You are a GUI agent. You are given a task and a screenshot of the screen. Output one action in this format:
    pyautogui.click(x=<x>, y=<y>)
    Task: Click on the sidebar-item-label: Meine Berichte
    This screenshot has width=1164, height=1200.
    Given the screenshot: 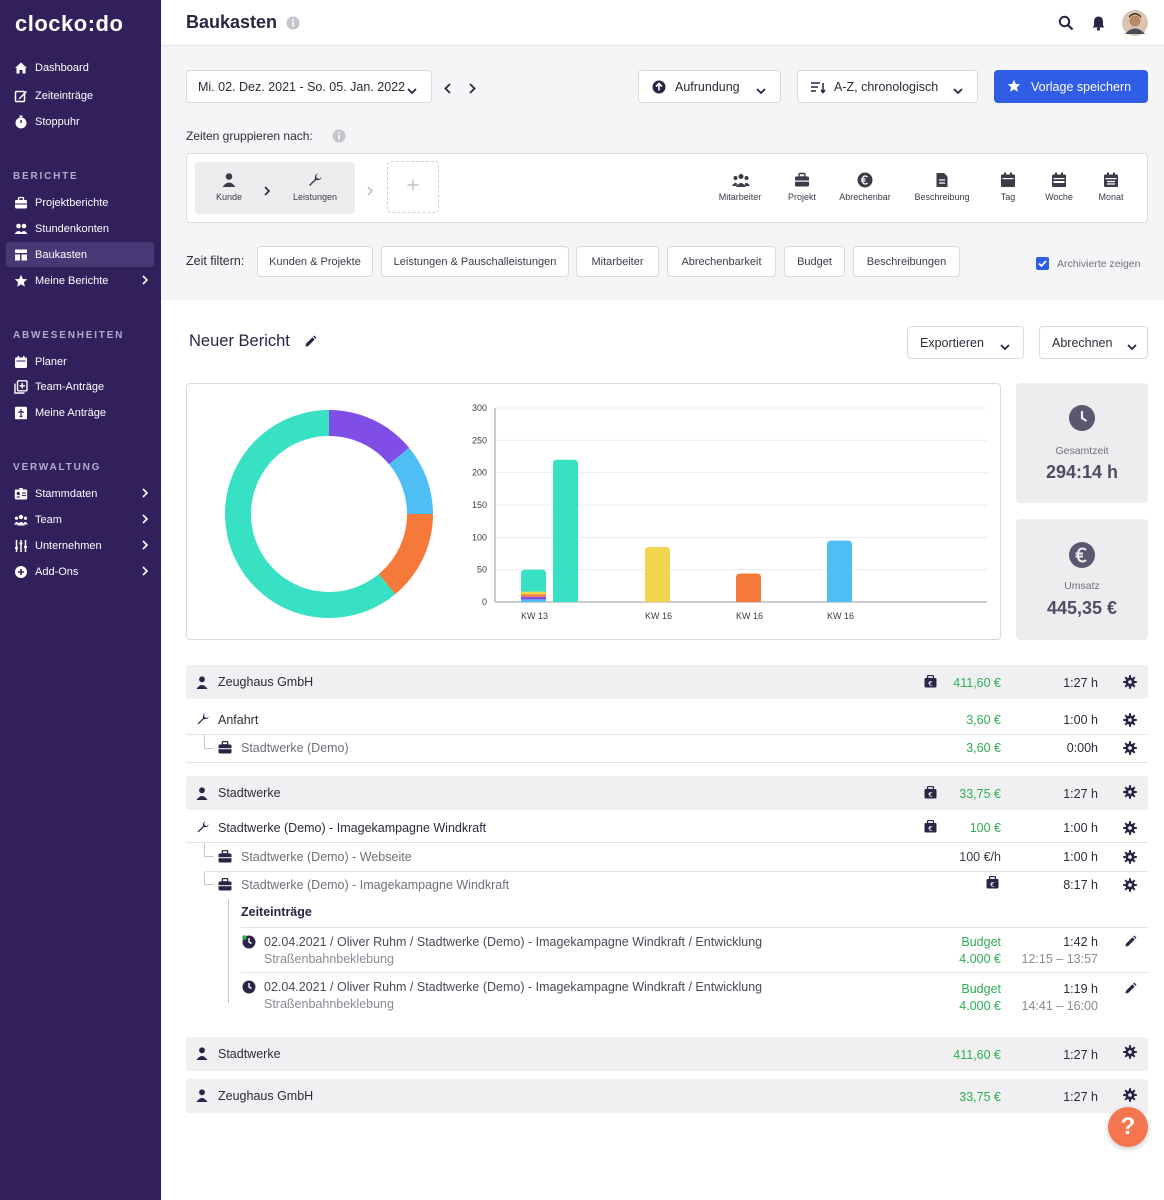 What is the action you would take?
    pyautogui.click(x=72, y=280)
    